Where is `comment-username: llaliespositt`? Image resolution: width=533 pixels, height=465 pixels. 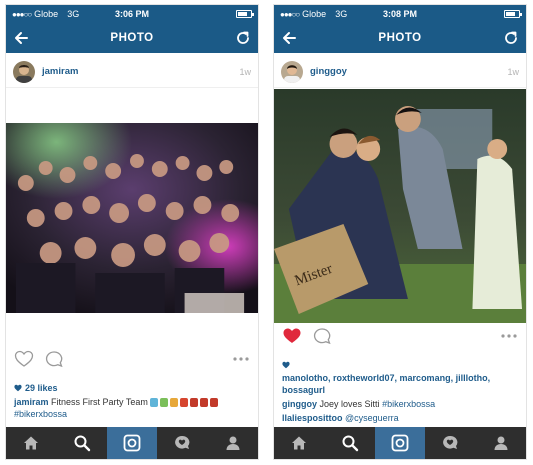 comment-username: llaliespositt is located at coordinates (307, 418).